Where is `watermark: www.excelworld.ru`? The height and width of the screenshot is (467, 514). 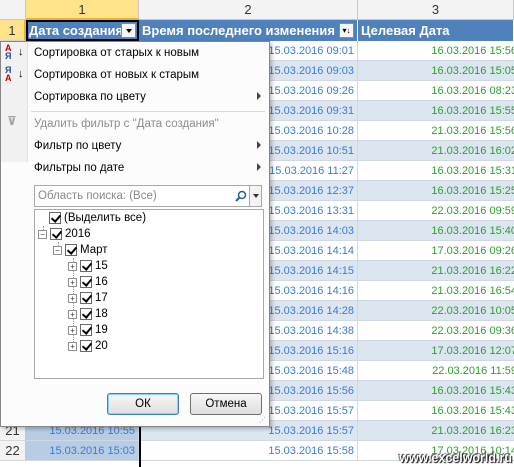
watermark: www.excelworld.ru is located at coordinates (455, 458).